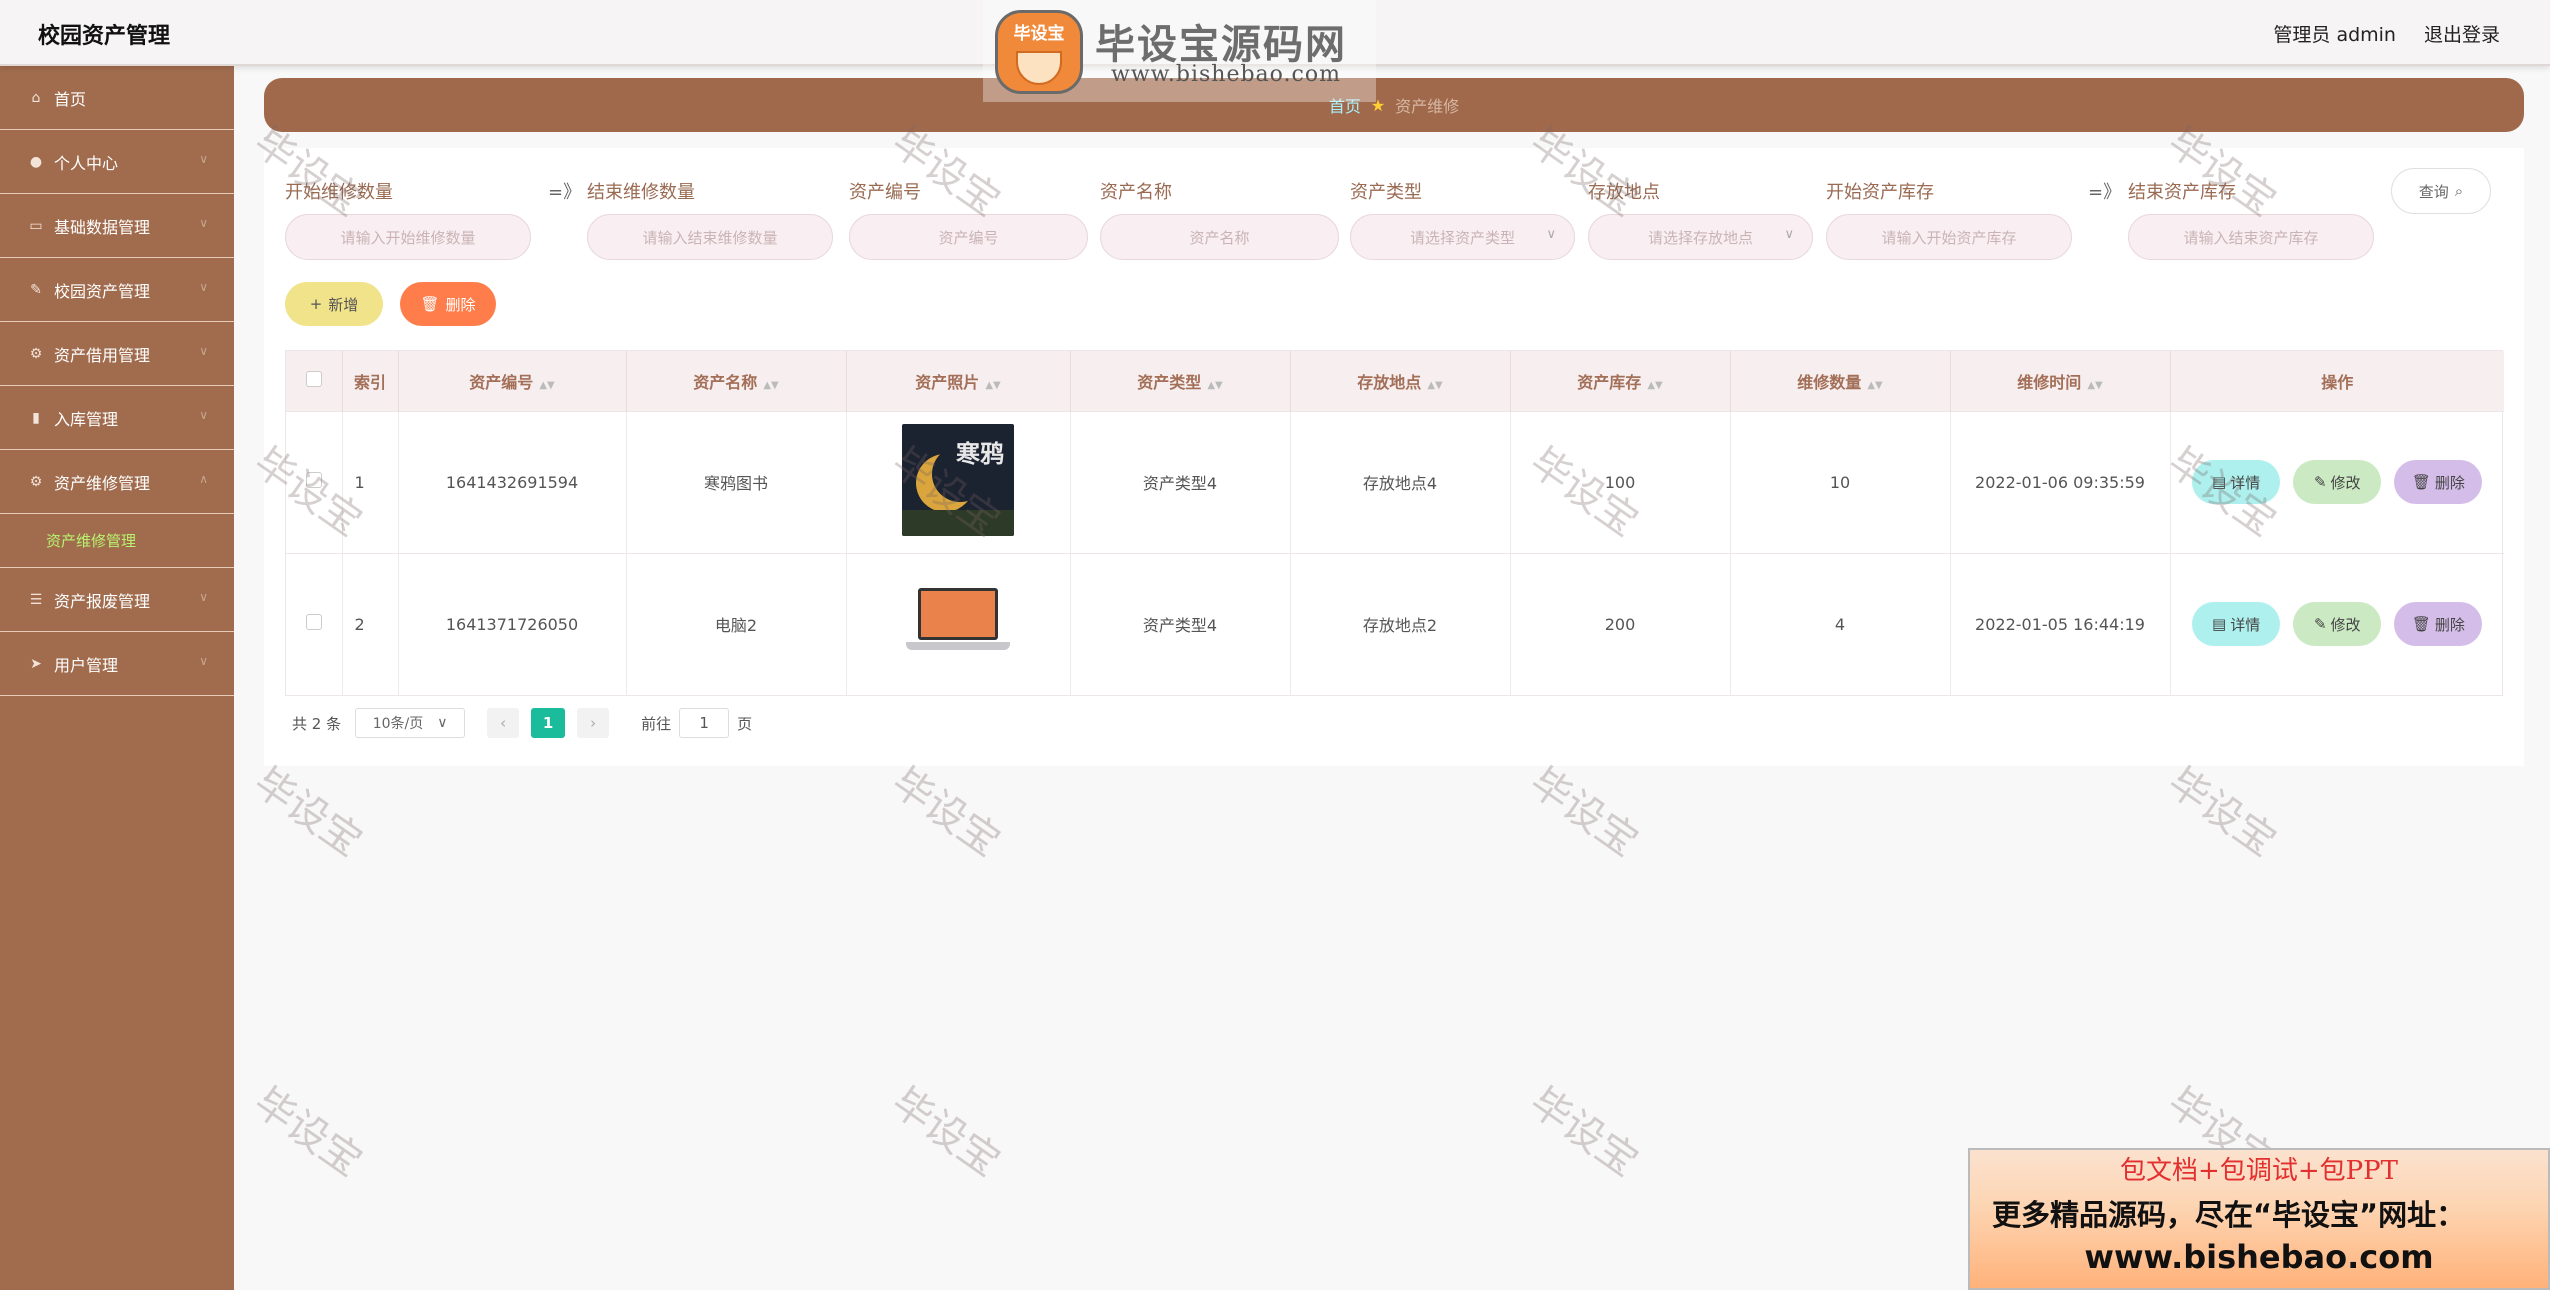  I want to click on end-repair-count-input: 请输入结束维修数量, so click(710, 237).